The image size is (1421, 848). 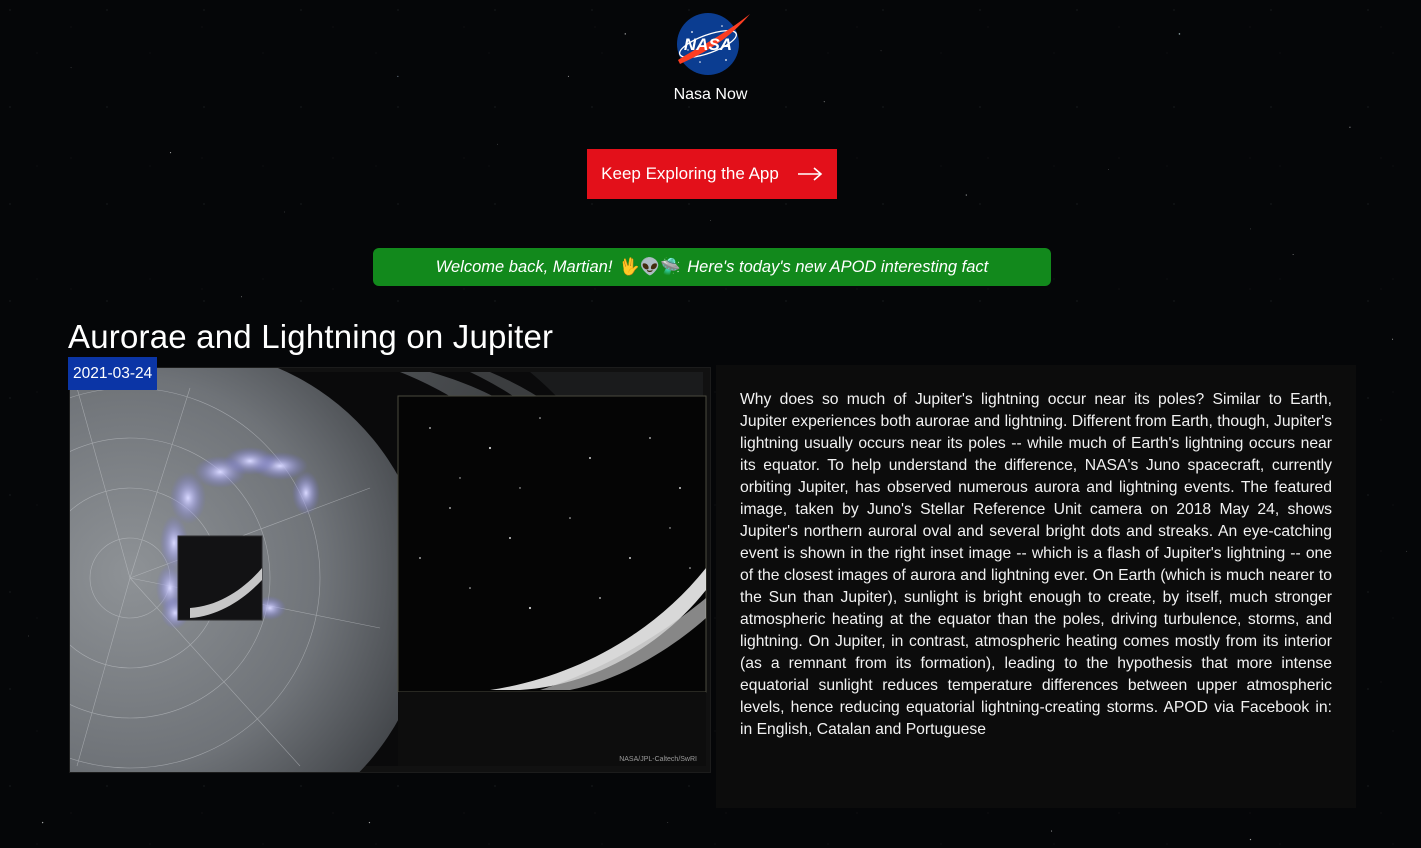 What do you see at coordinates (650, 266) in the screenshot?
I see `welcome-emojis: 🖖👽🛸` at bounding box center [650, 266].